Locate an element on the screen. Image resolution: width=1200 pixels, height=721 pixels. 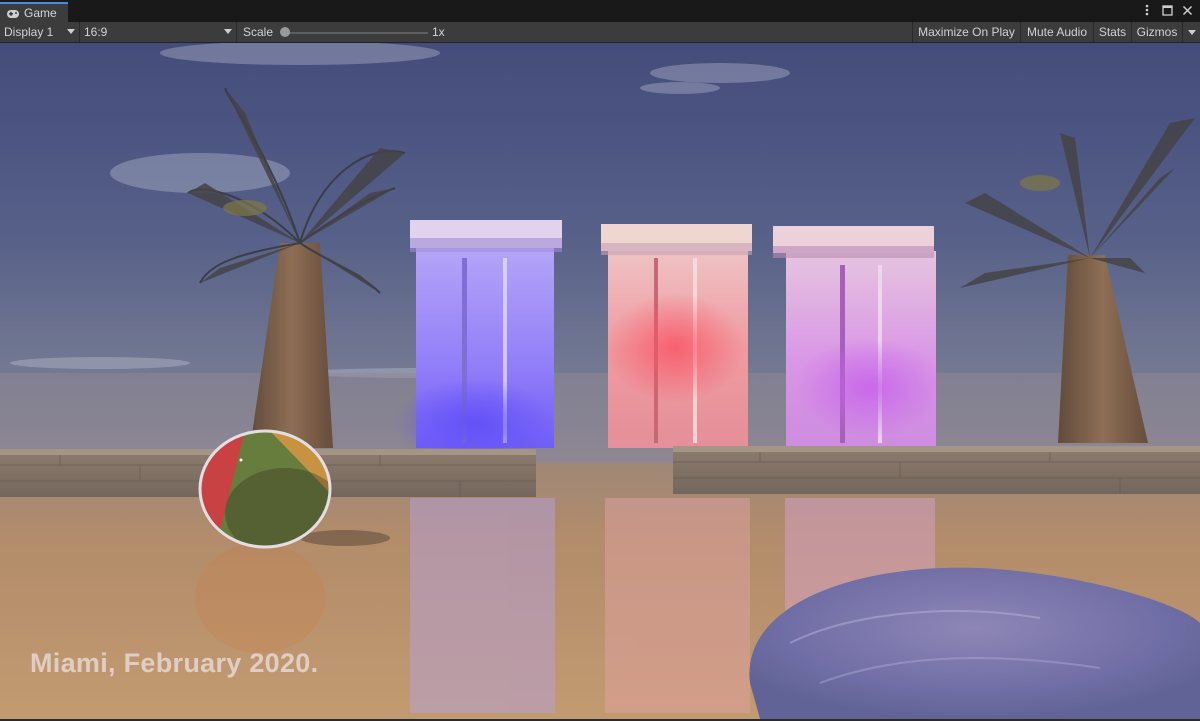
gizmos-button: Gizmos is located at coordinates (1156, 32).